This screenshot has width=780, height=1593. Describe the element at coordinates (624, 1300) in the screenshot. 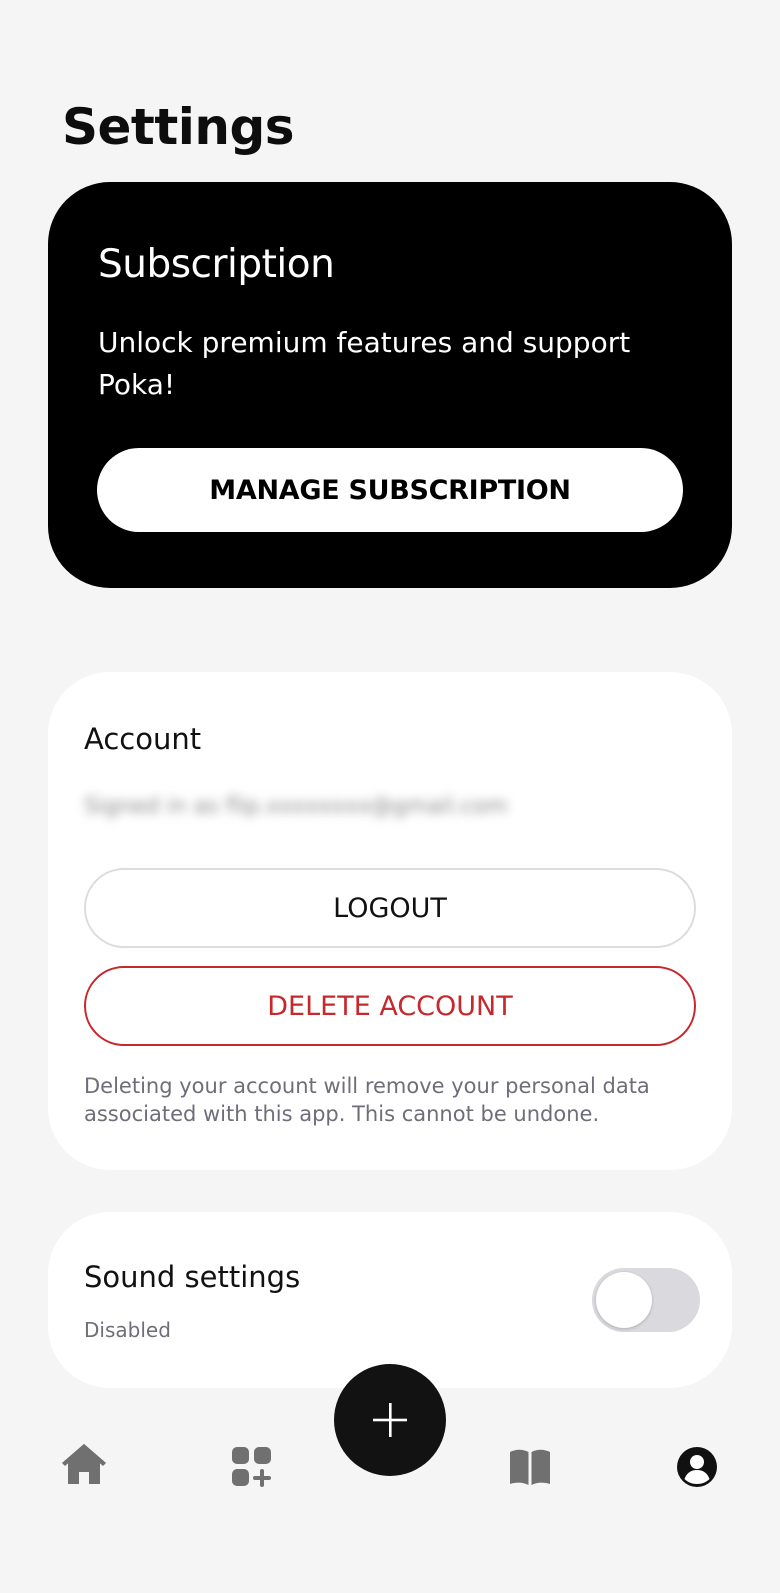

I see `sound-toggle-knob` at that location.